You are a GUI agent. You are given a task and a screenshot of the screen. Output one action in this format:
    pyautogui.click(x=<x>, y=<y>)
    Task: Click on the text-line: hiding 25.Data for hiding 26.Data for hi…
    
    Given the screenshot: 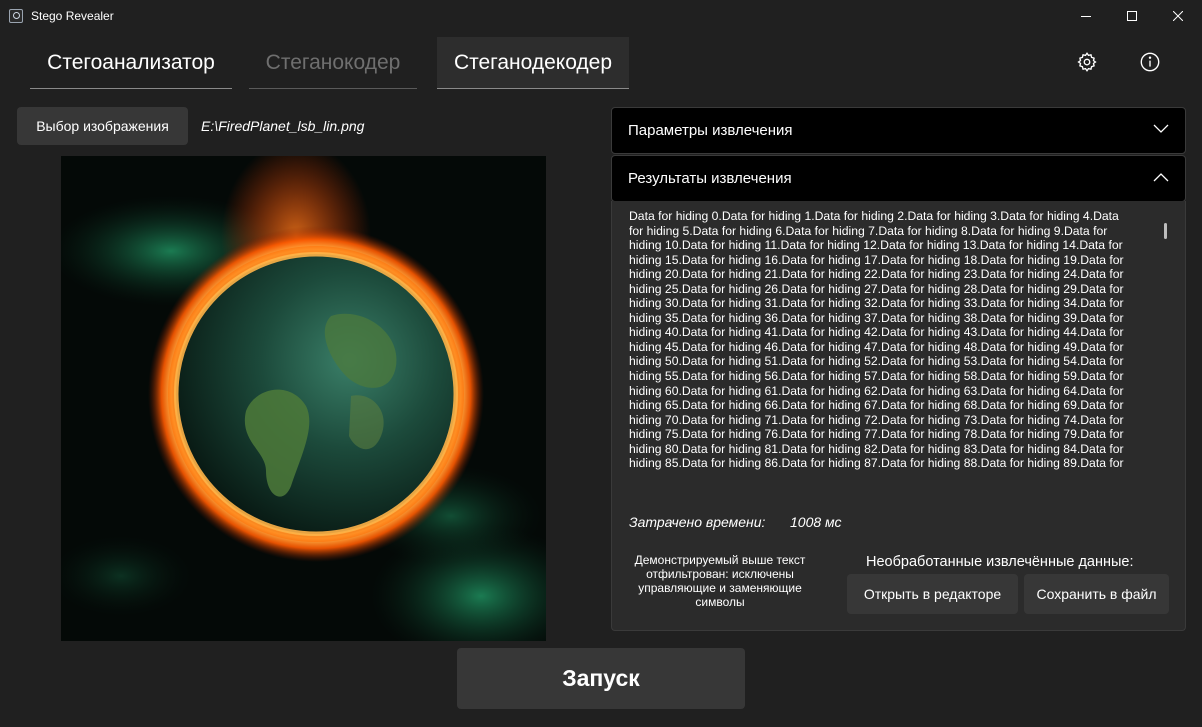 What is the action you would take?
    pyautogui.click(x=876, y=288)
    